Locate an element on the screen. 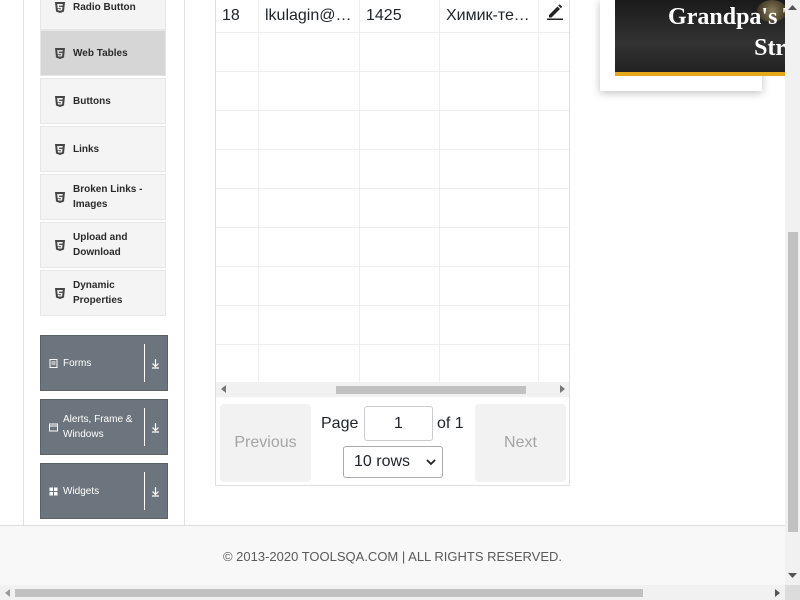 This screenshot has width=800, height=600. page-vertical-scrollbar is located at coordinates (792, 292).